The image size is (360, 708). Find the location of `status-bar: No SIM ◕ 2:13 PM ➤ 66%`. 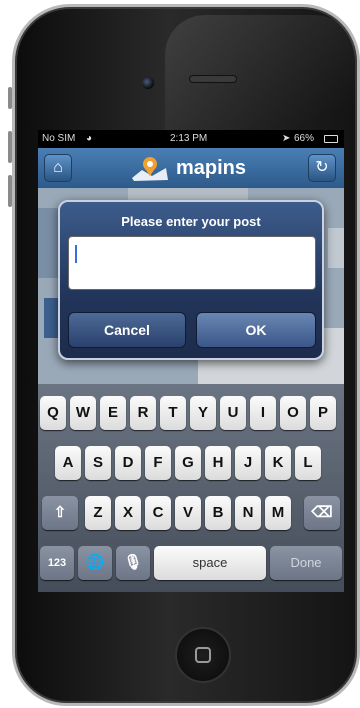

status-bar: No SIM ◕ 2:13 PM ➤ 66% is located at coordinates (191, 139).